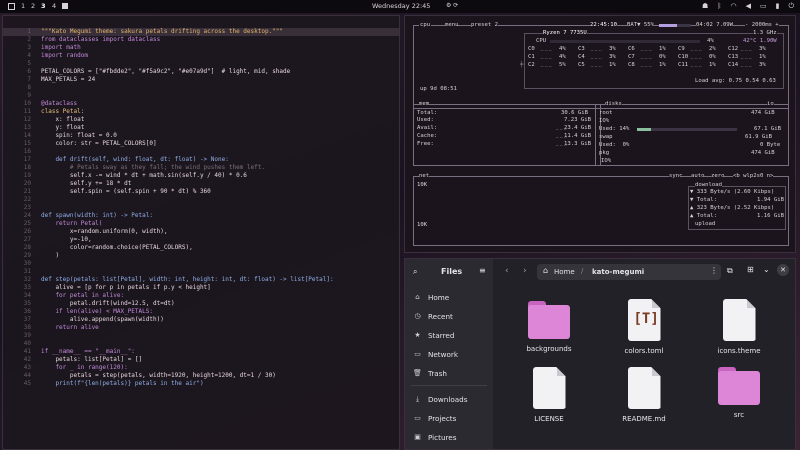 The height and width of the screenshot is (450, 800). I want to click on code-line: 28 color=random.choice(PETAL_COLORS),, so click(201, 248).